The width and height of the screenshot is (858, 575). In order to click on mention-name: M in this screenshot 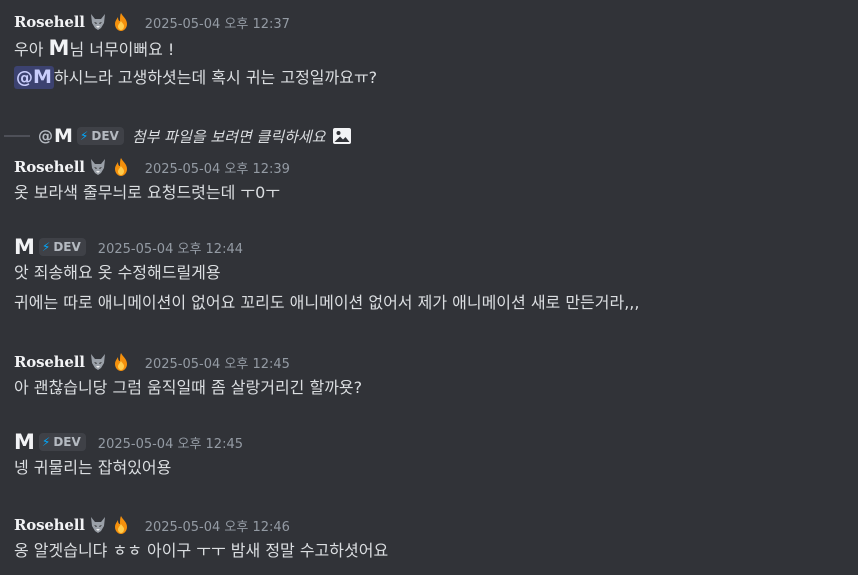, I will do `click(42, 77)`.